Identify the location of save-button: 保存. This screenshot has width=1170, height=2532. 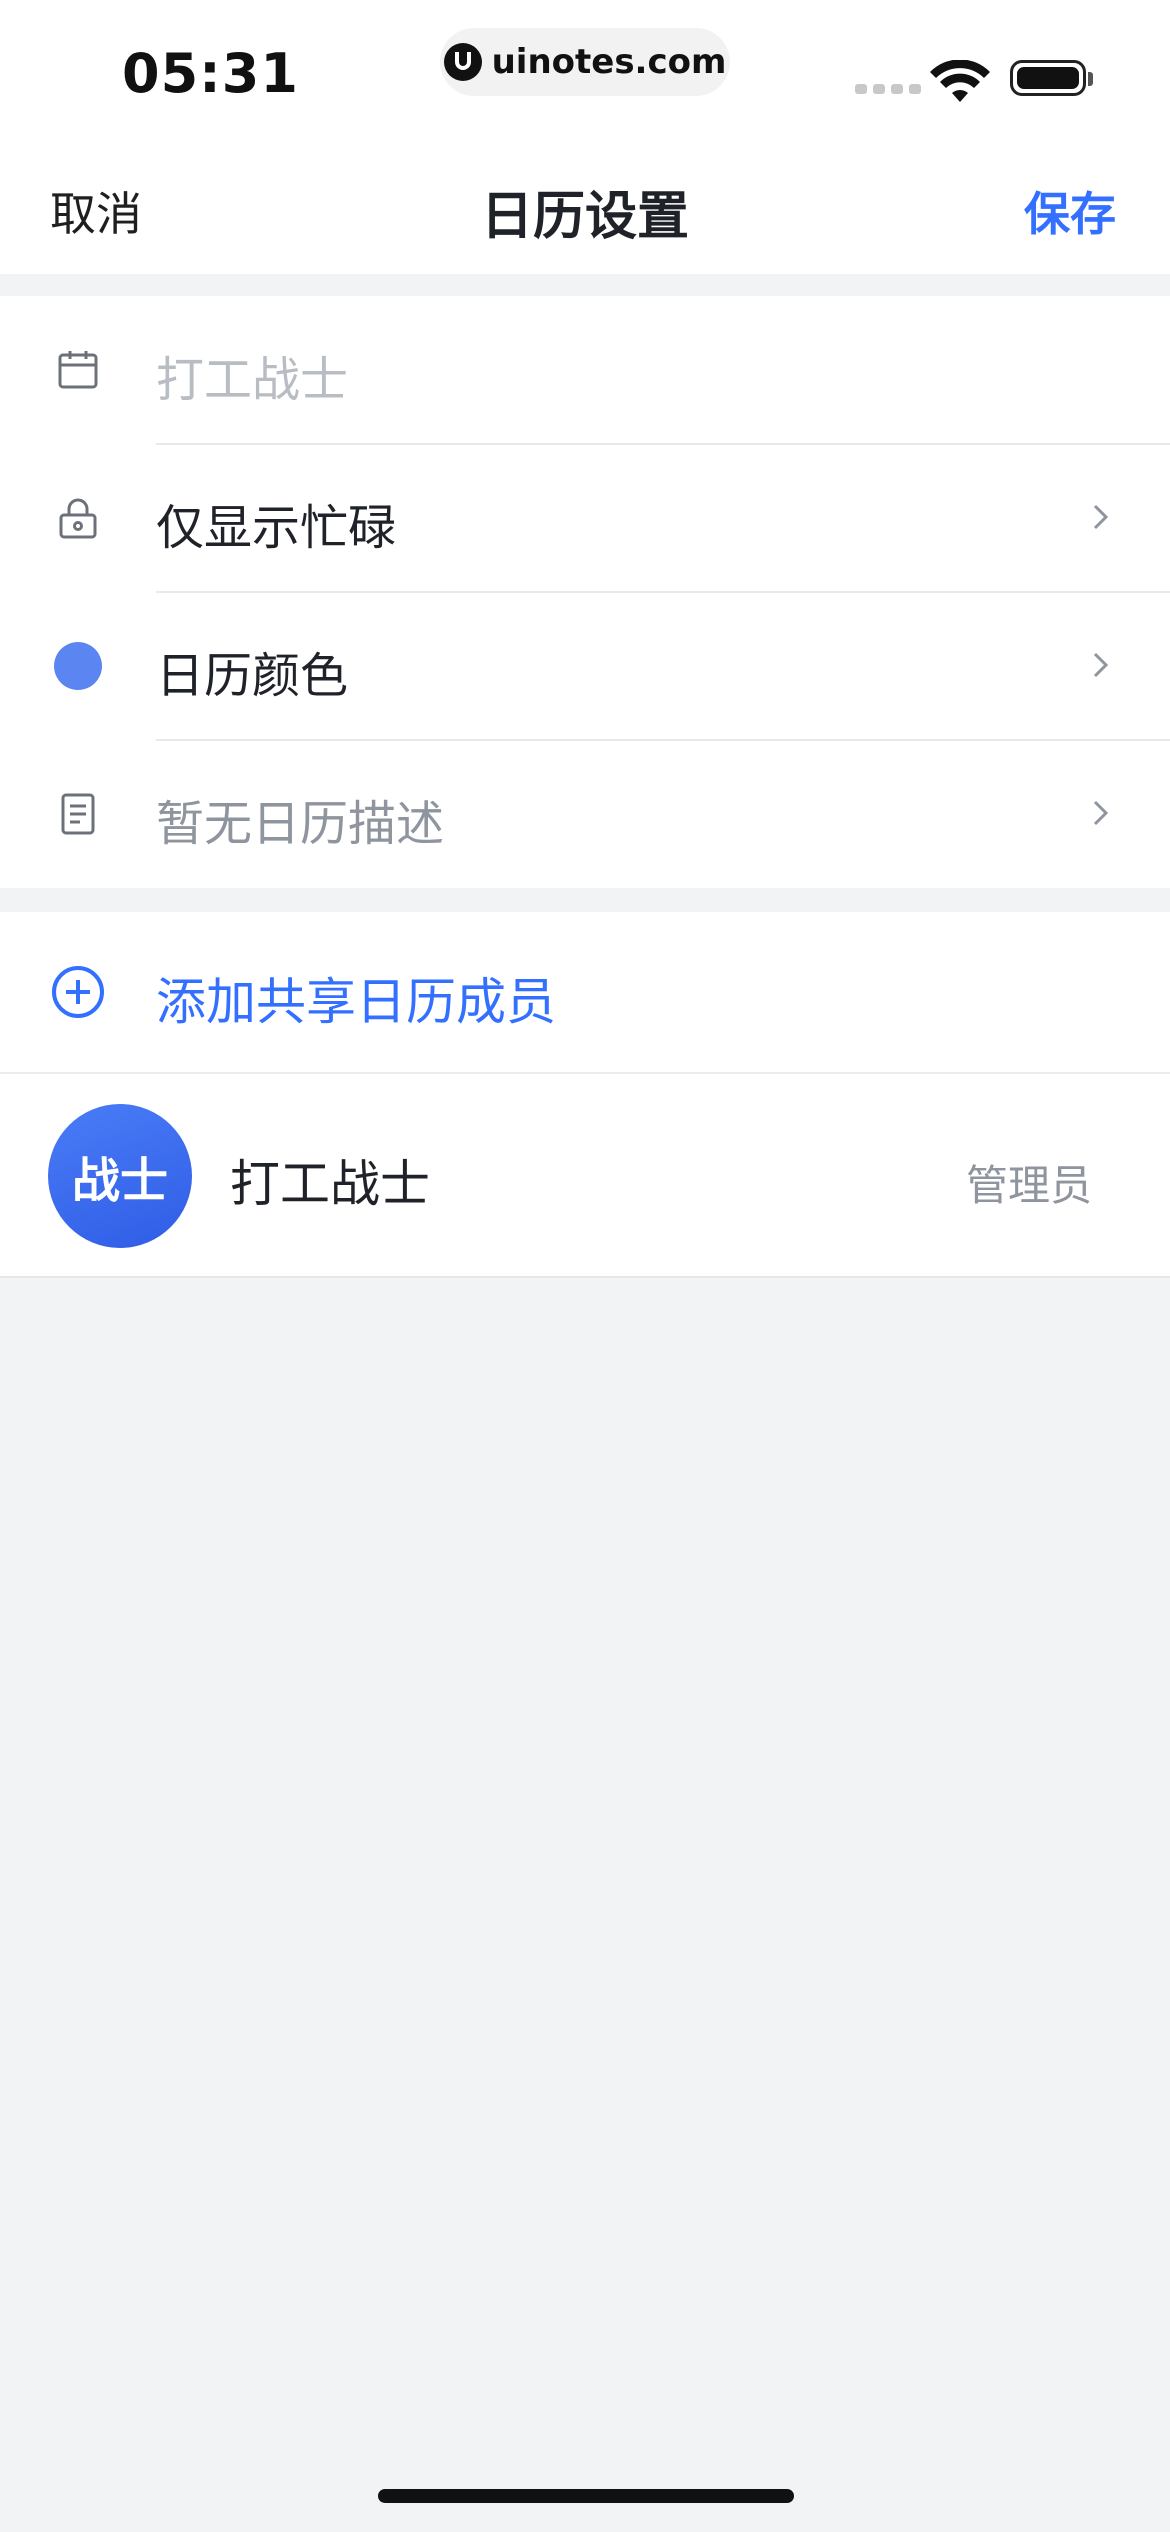
(1070, 211).